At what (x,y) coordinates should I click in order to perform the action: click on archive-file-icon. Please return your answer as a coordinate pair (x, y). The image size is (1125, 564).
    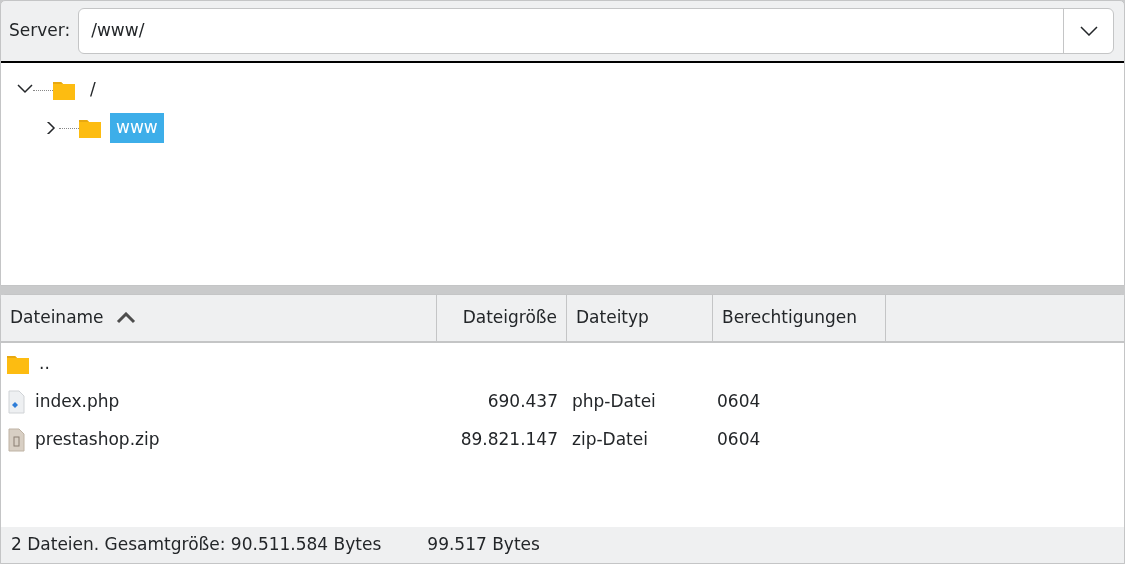
    Looking at the image, I should click on (16, 440).